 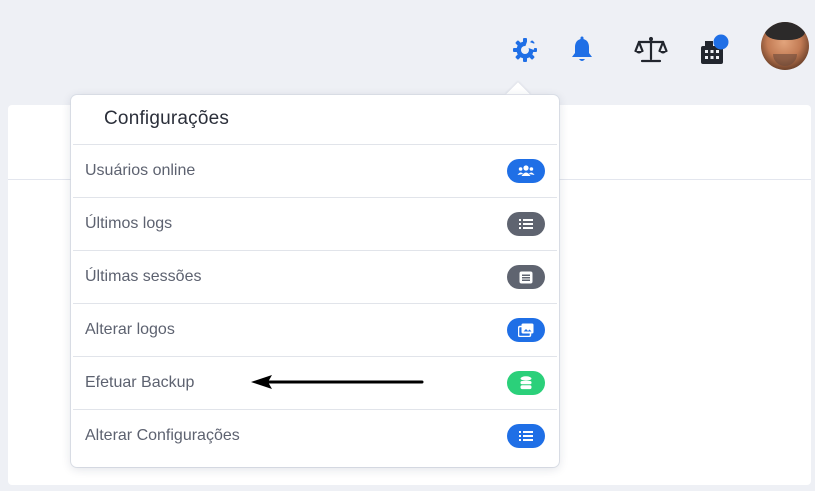 What do you see at coordinates (315, 330) in the screenshot?
I see `menu-item-alterar-logos: Alterar logos` at bounding box center [315, 330].